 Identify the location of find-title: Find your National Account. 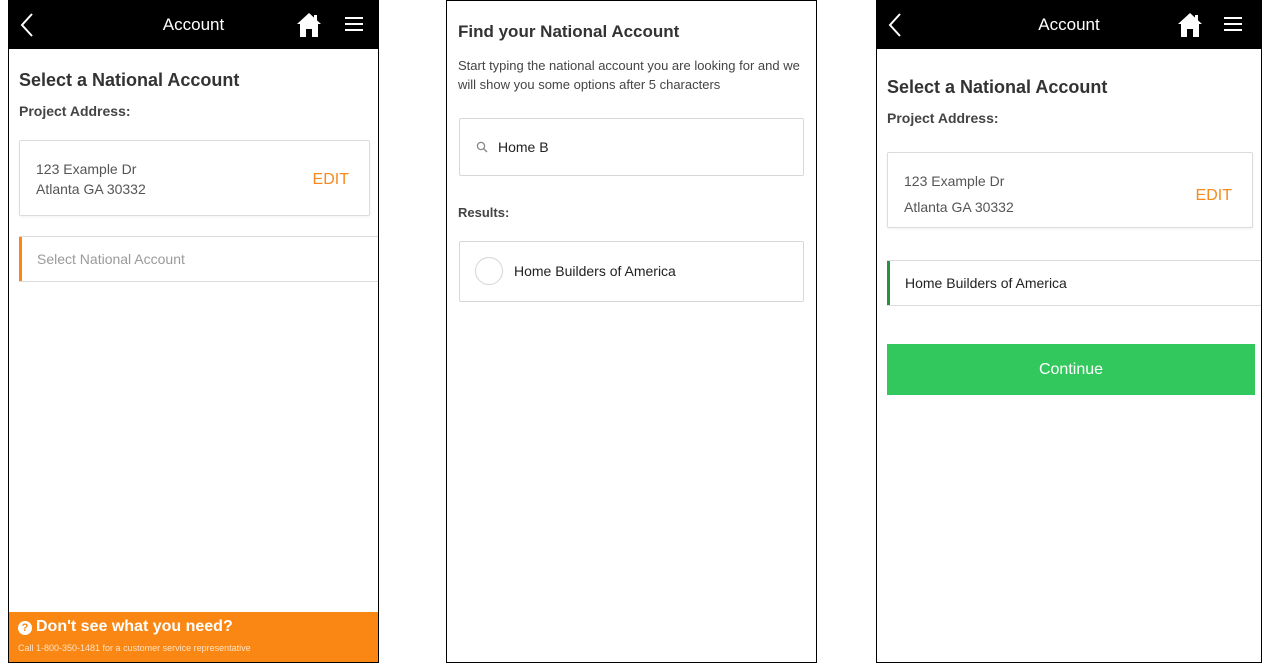
(569, 31).